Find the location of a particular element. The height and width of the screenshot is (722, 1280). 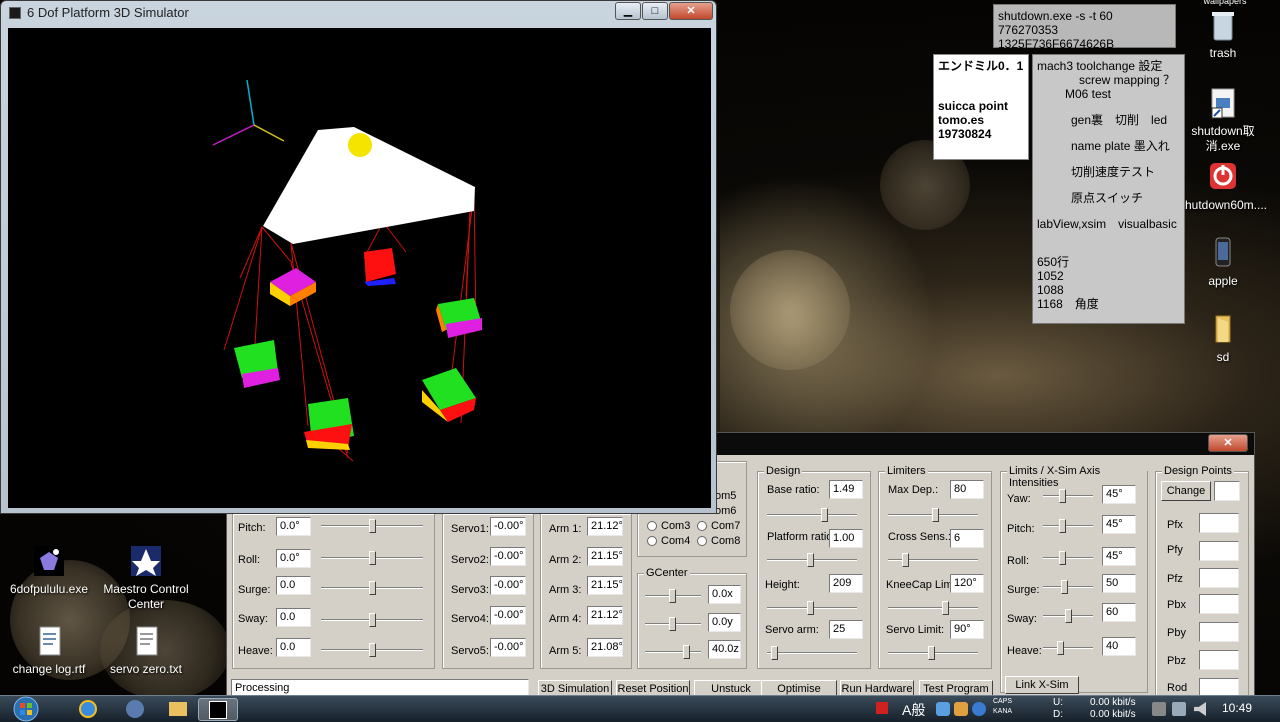

sway-slider is located at coordinates (372, 620).